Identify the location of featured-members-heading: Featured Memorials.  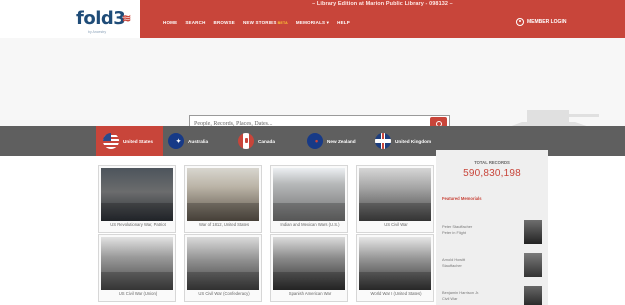
(462, 198).